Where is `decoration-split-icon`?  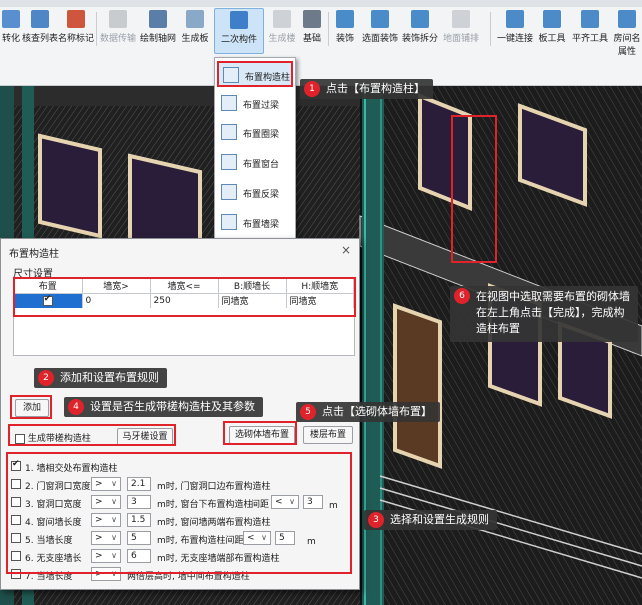
decoration-split-icon is located at coordinates (420, 19).